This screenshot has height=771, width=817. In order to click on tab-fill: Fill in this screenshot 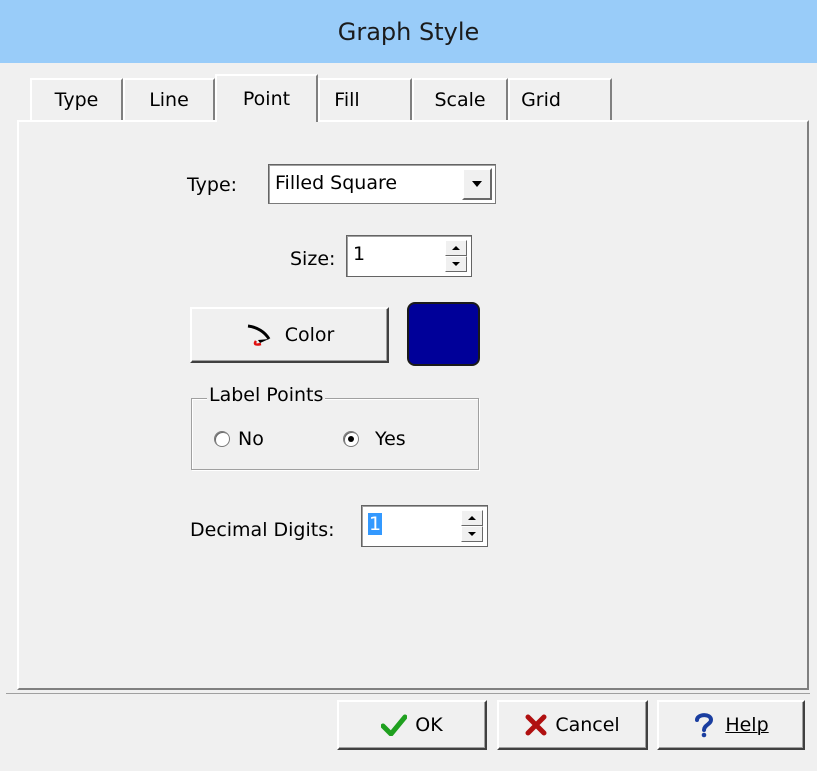, I will do `click(365, 99)`.